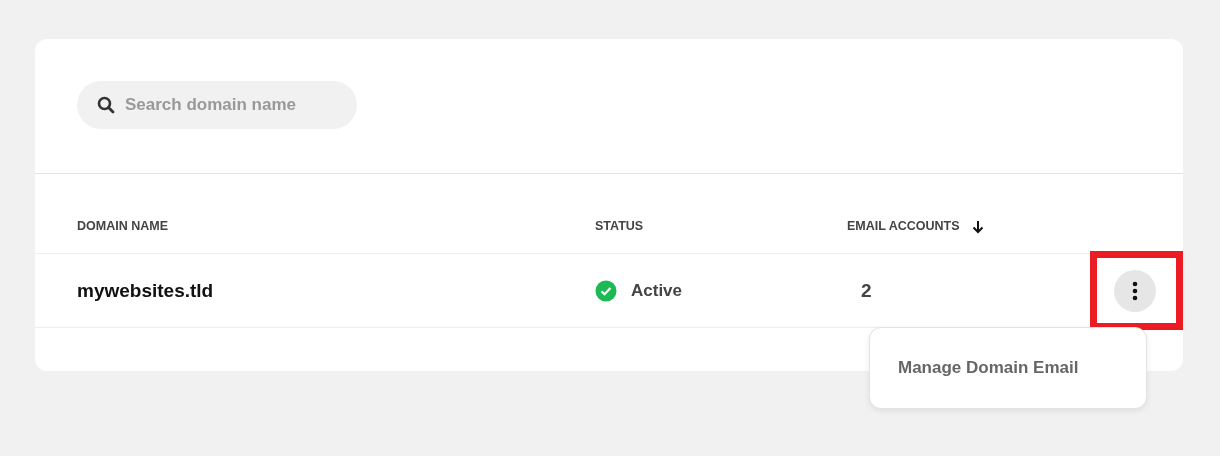 This screenshot has height=456, width=1220. Describe the element at coordinates (146, 290) in the screenshot. I see `domain-name: mywebsites.tld` at that location.